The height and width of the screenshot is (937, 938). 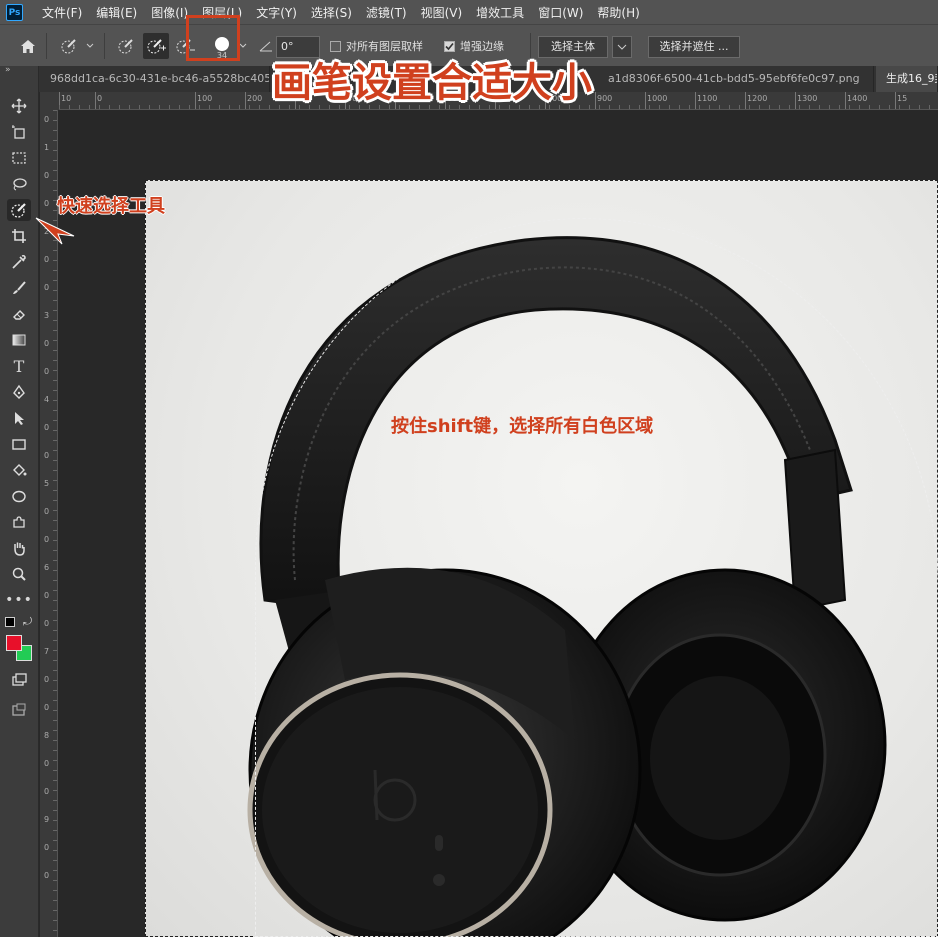 I want to click on v-ruler-label: 7, so click(x=47, y=651).